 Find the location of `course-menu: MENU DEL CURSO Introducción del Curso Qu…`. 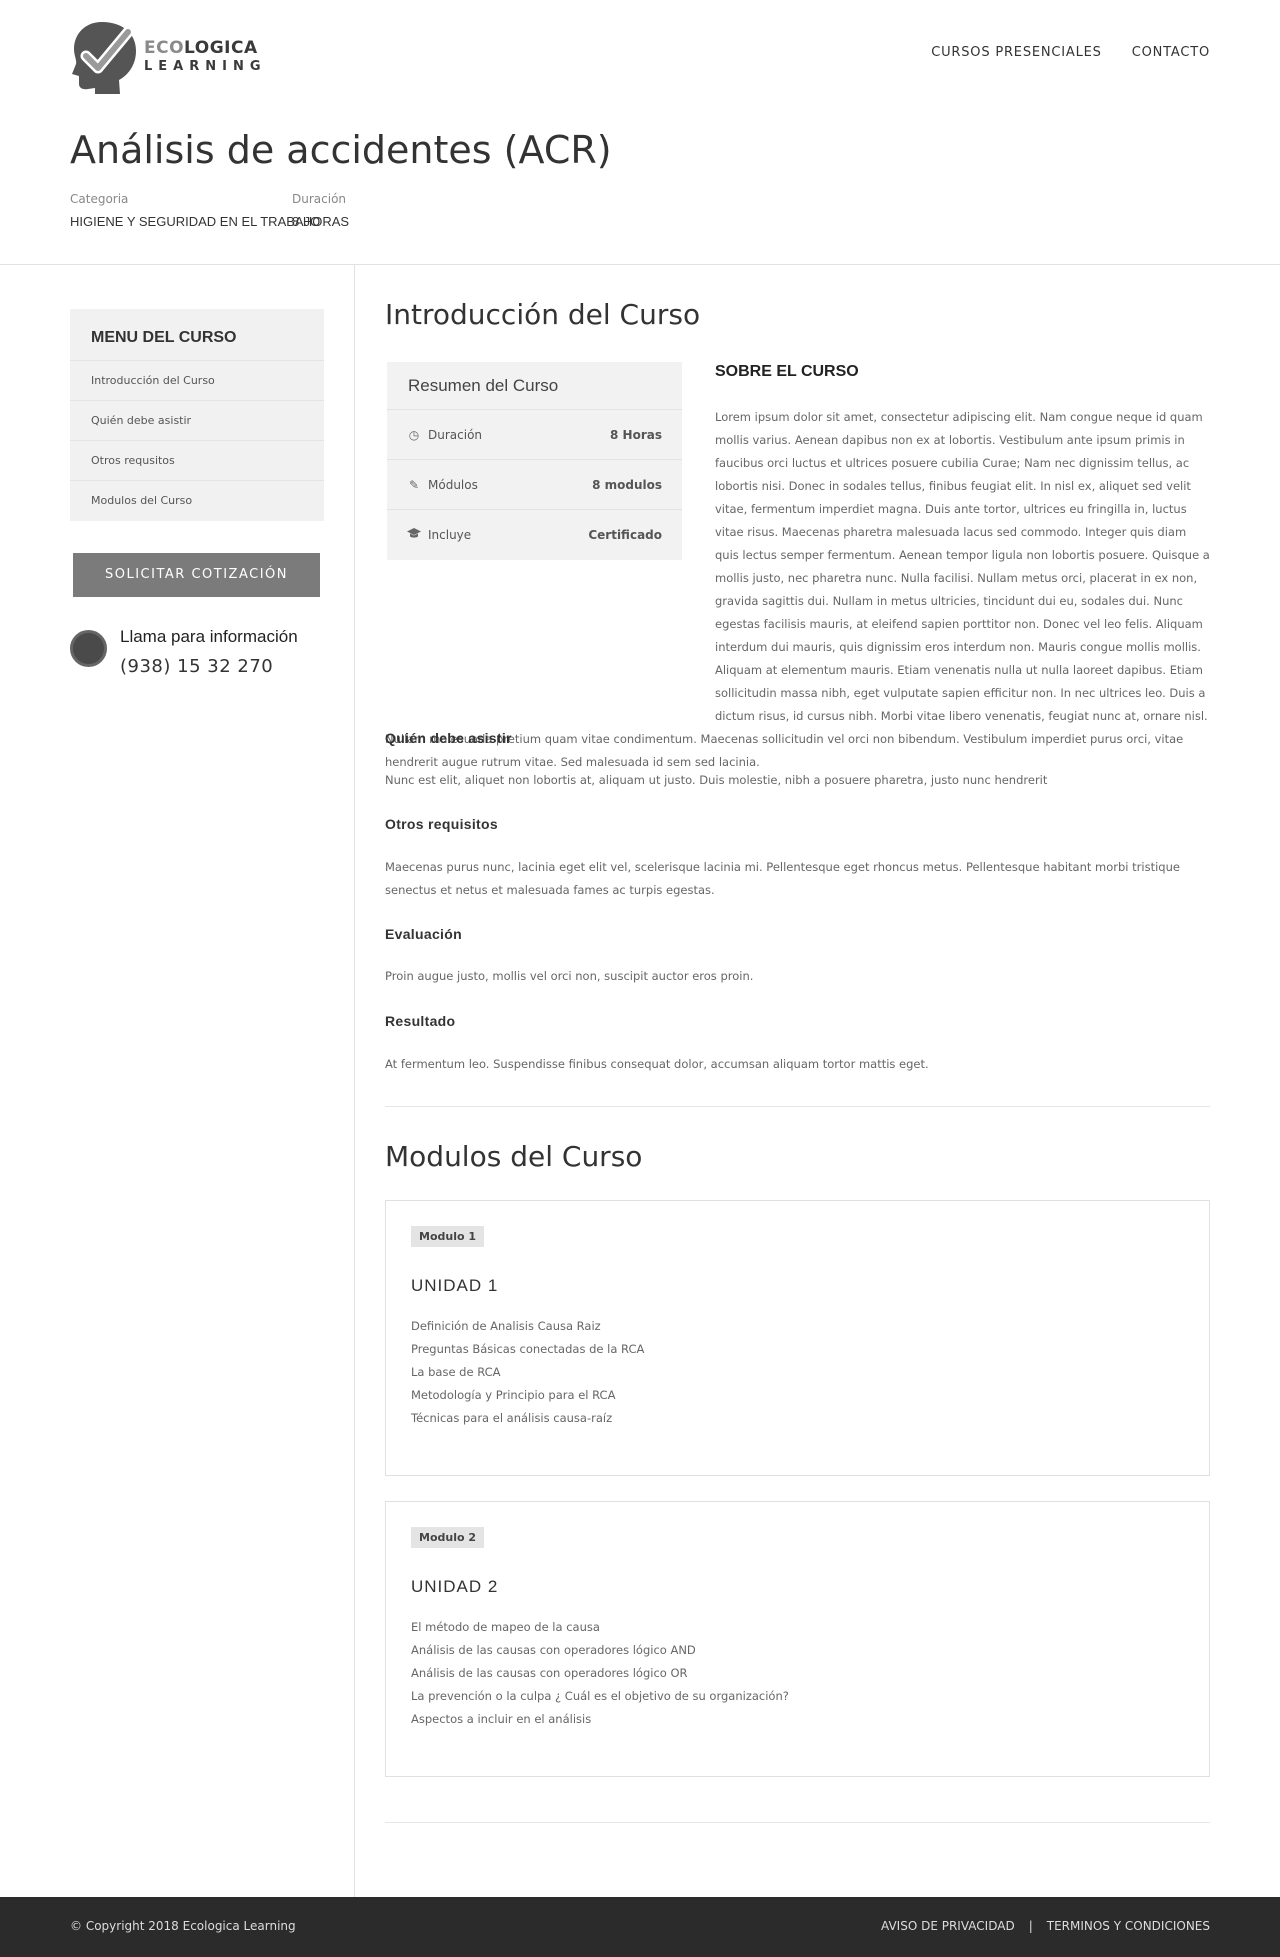

course-menu: MENU DEL CURSO Introducción del Curso Qu… is located at coordinates (197, 415).